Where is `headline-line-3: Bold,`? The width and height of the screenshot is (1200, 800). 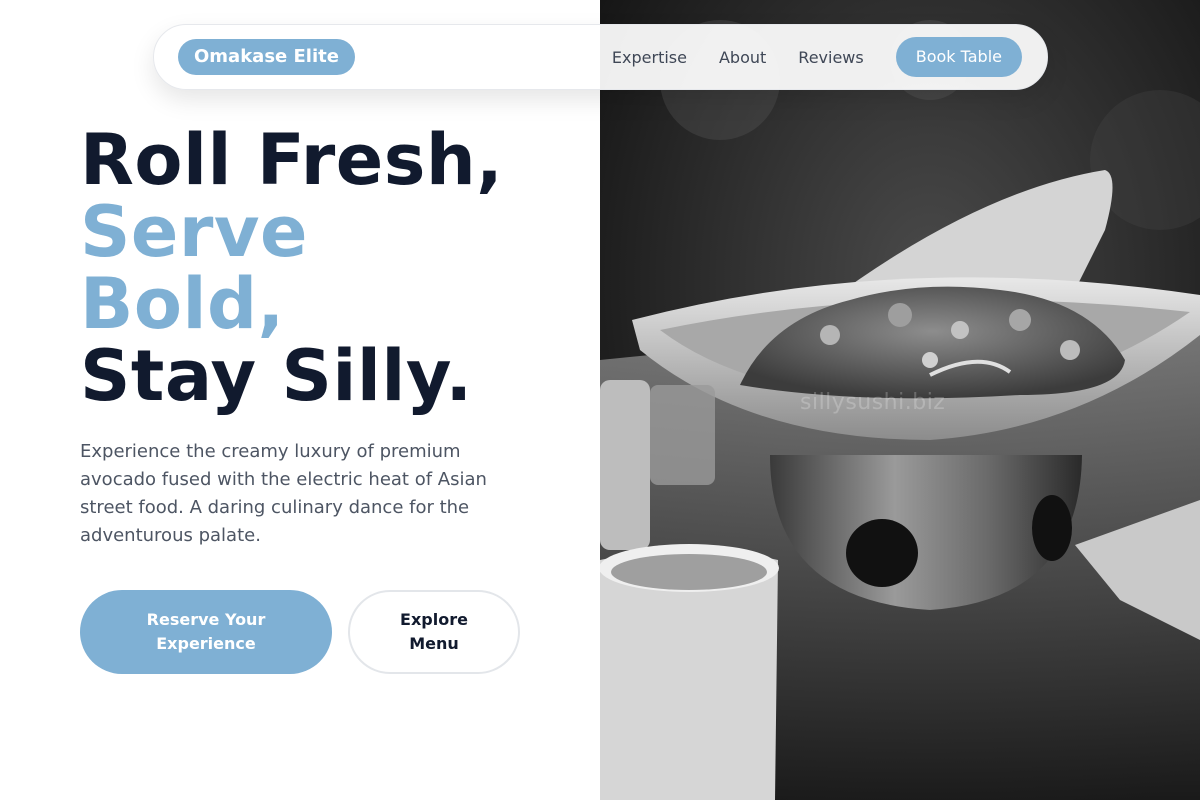
headline-line-3: Bold, is located at coordinates (182, 304).